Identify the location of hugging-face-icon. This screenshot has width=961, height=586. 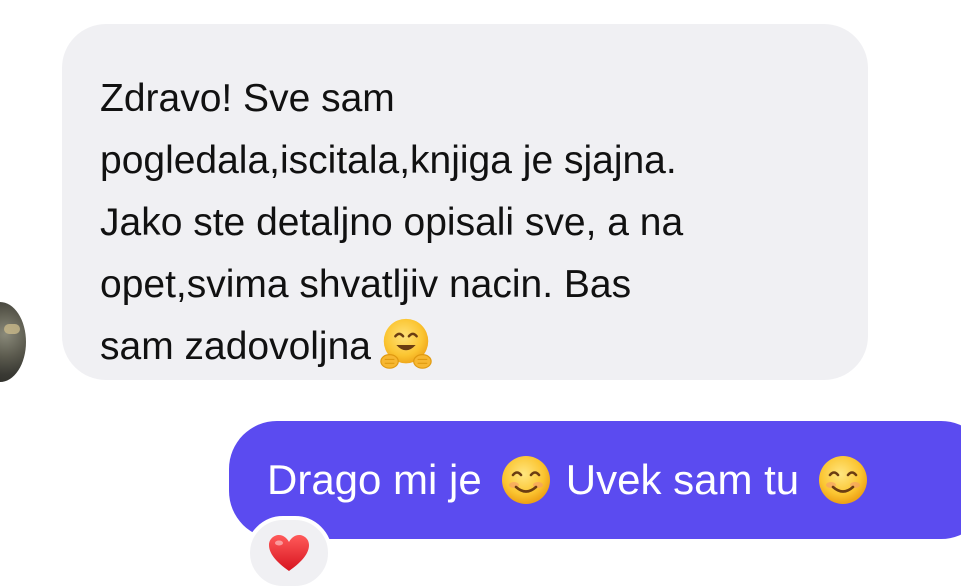
(406, 343).